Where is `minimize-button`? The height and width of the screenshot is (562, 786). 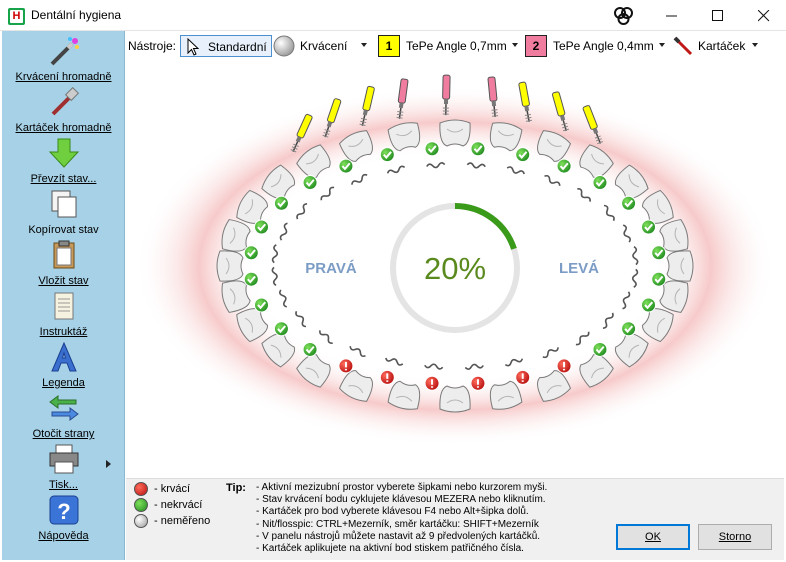
minimize-button is located at coordinates (671, 15).